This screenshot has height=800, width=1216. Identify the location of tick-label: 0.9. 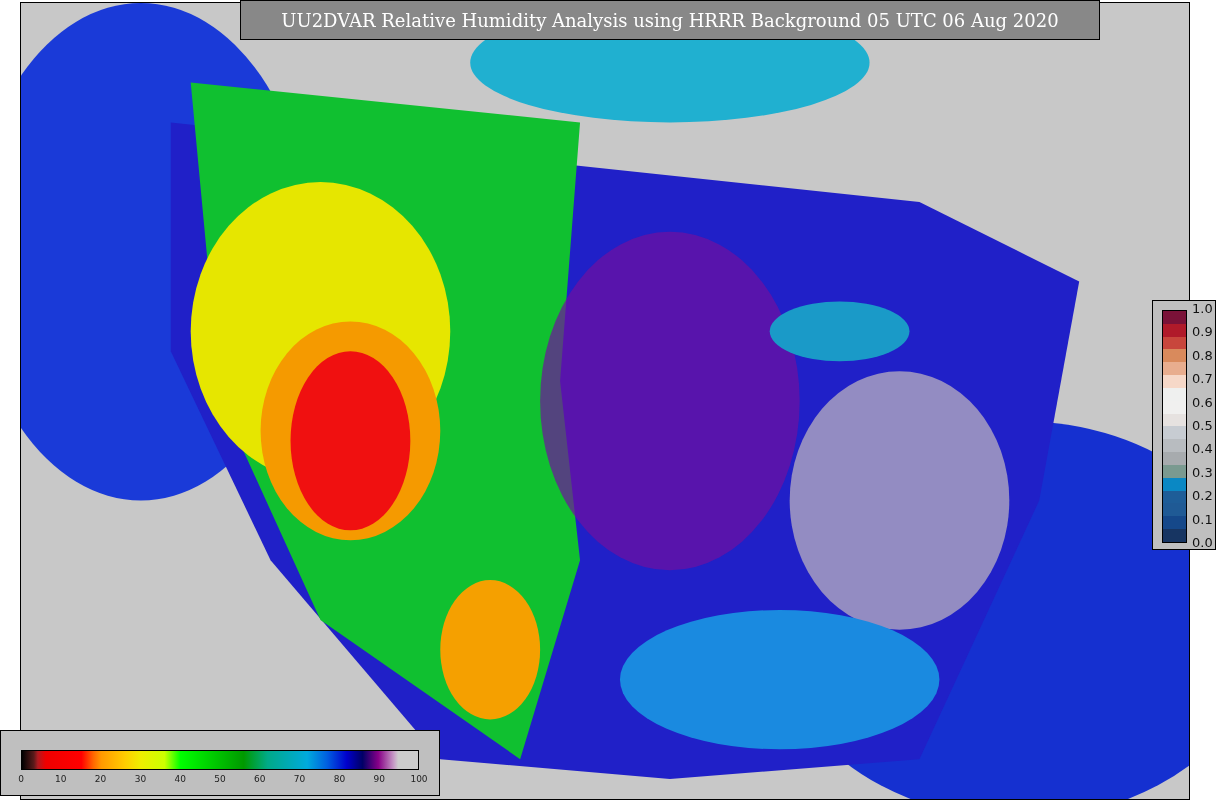
(1202, 332).